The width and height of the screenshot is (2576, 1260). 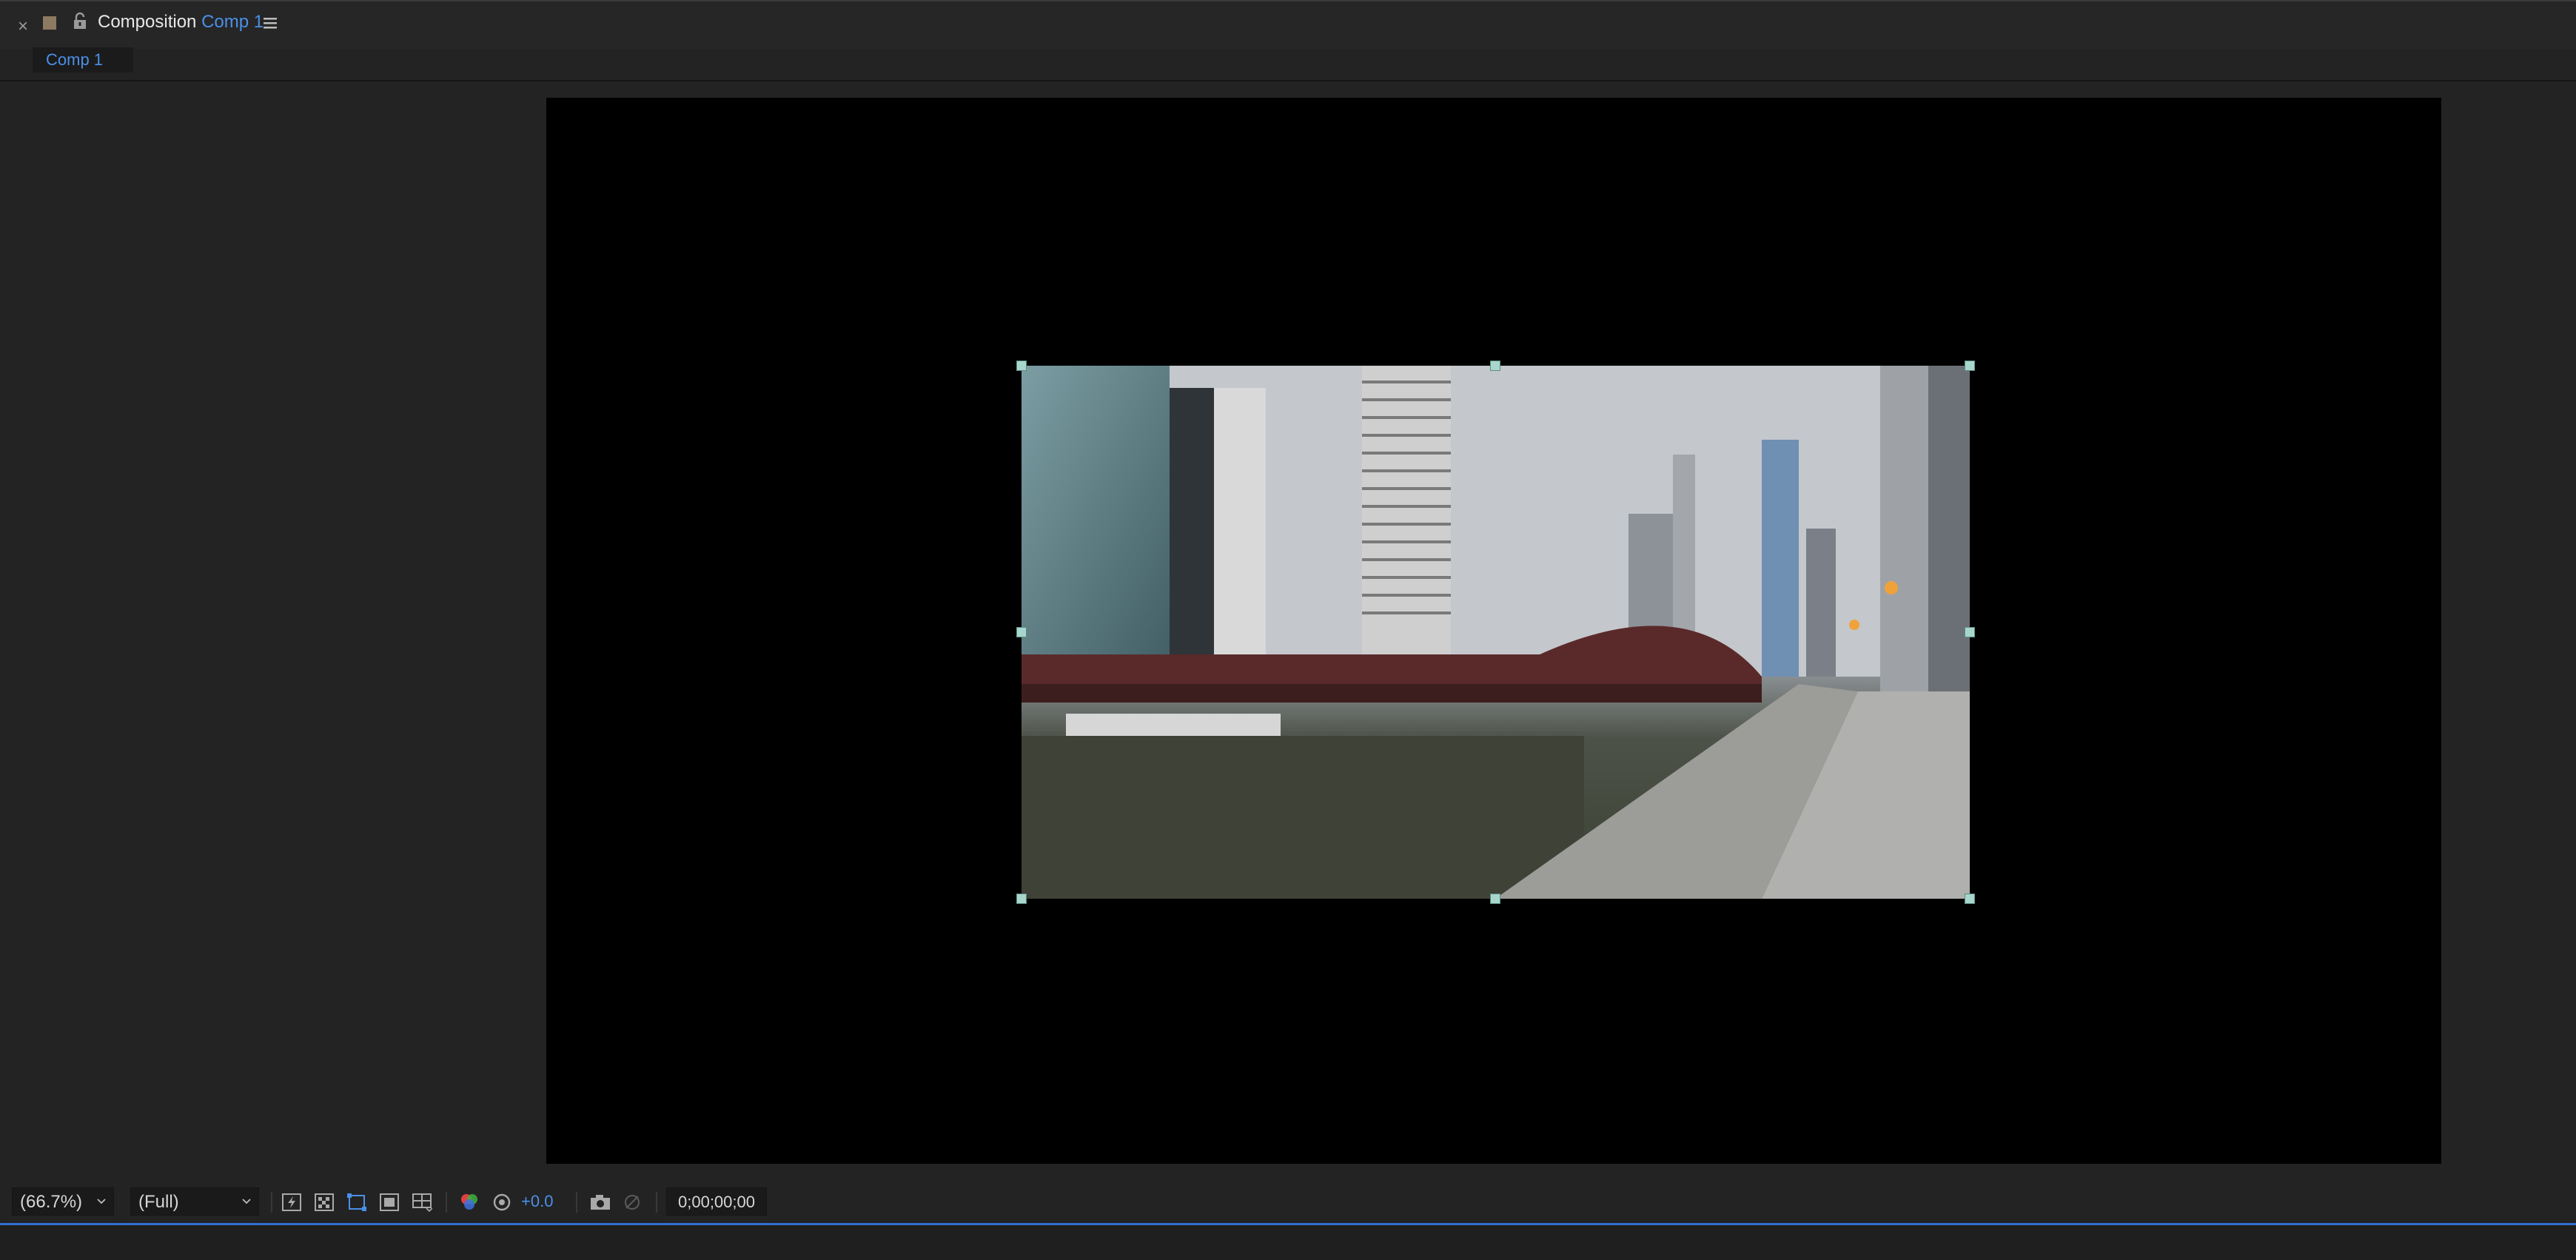 What do you see at coordinates (194, 1201) in the screenshot?
I see `resolution-dropdown: (Full)` at bounding box center [194, 1201].